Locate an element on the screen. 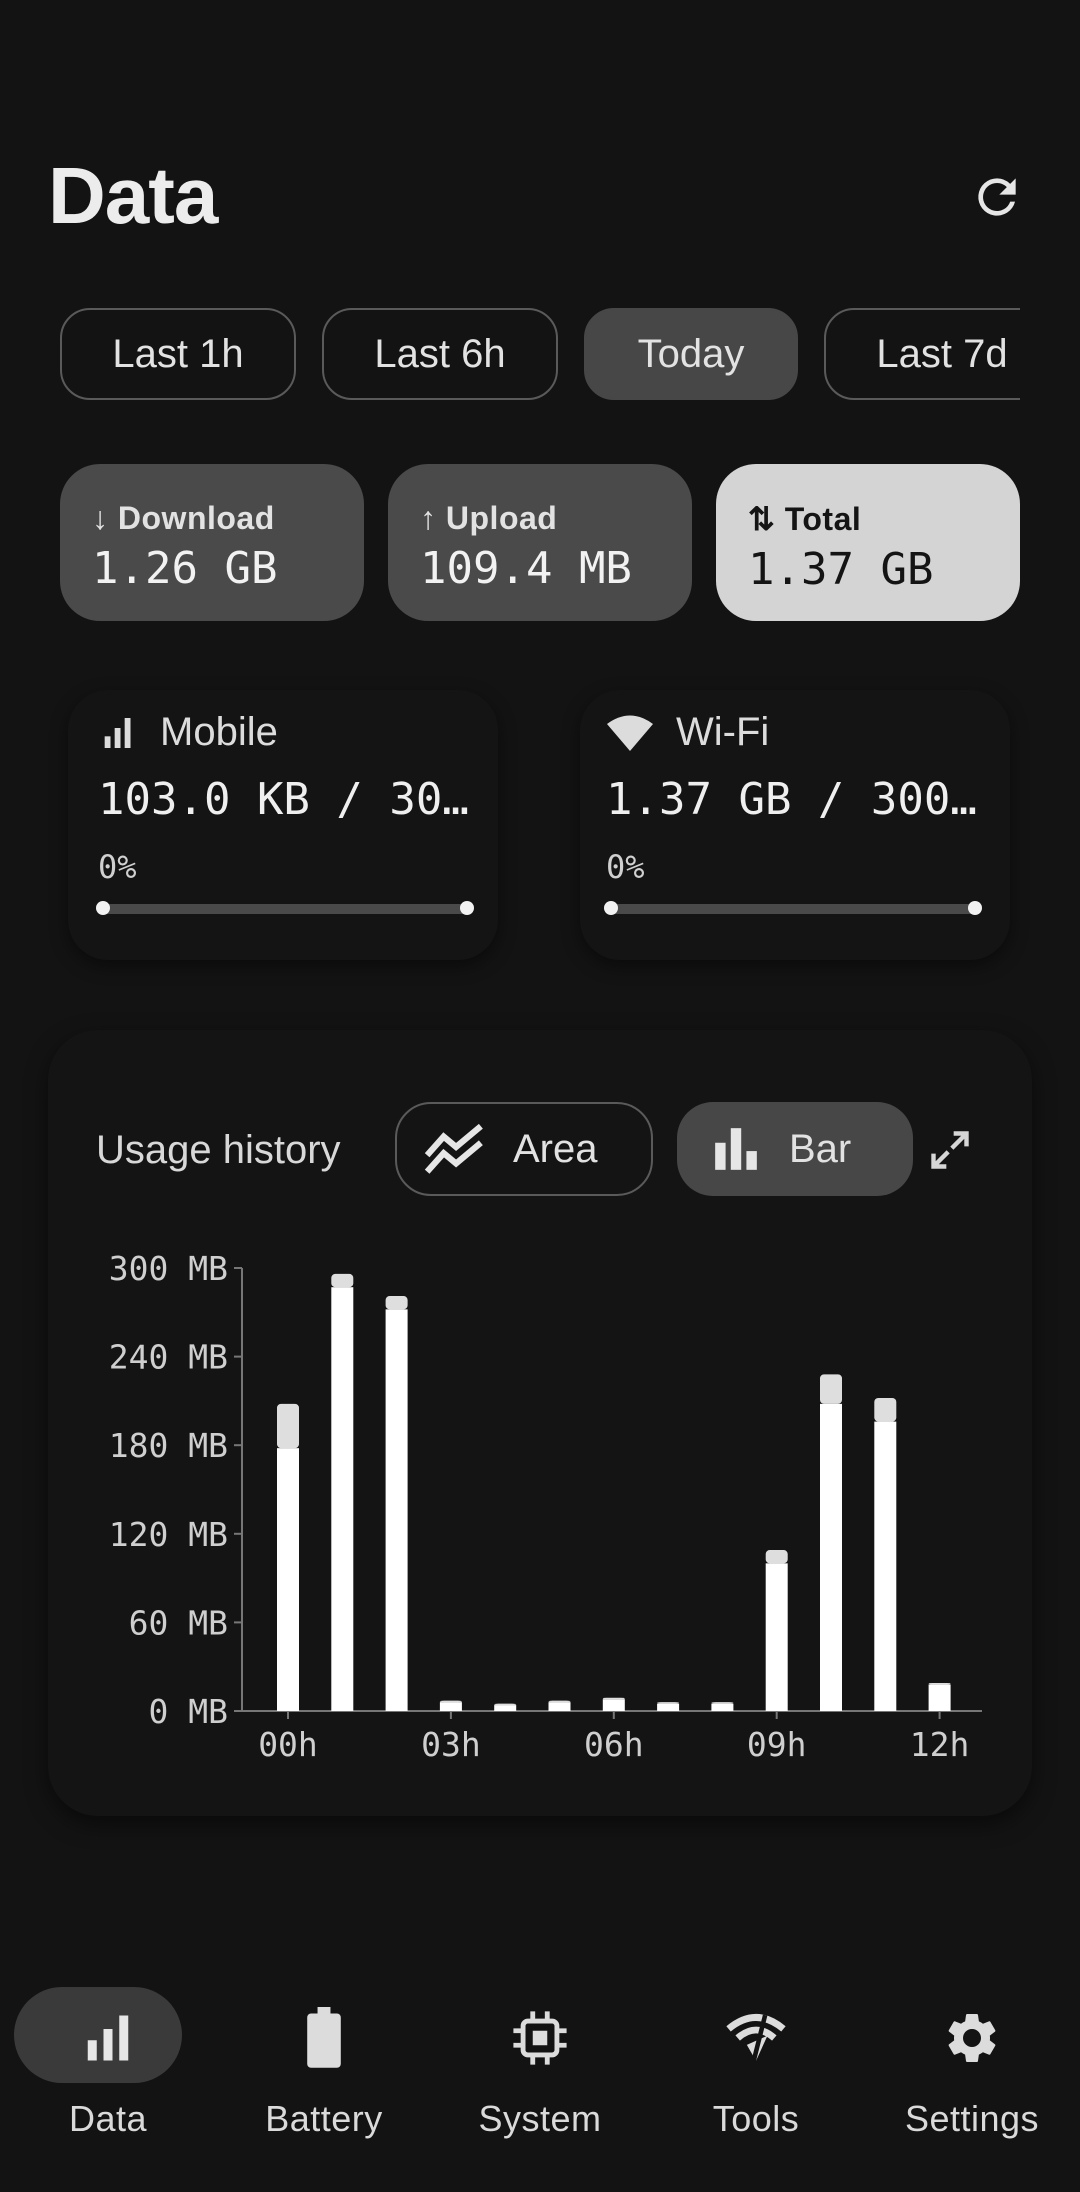 The image size is (1080, 2192). x-tick-label: 06h is located at coordinates (614, 1744).